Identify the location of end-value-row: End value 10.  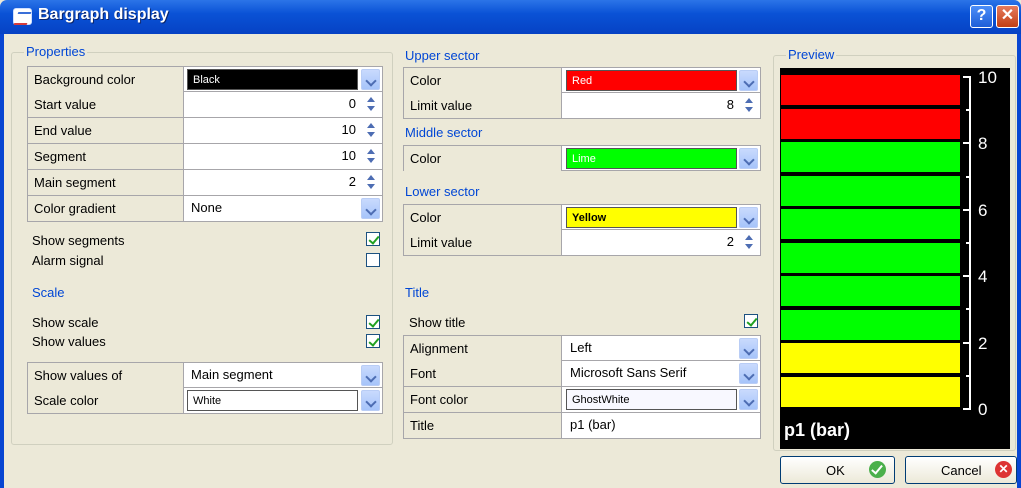
(205, 131).